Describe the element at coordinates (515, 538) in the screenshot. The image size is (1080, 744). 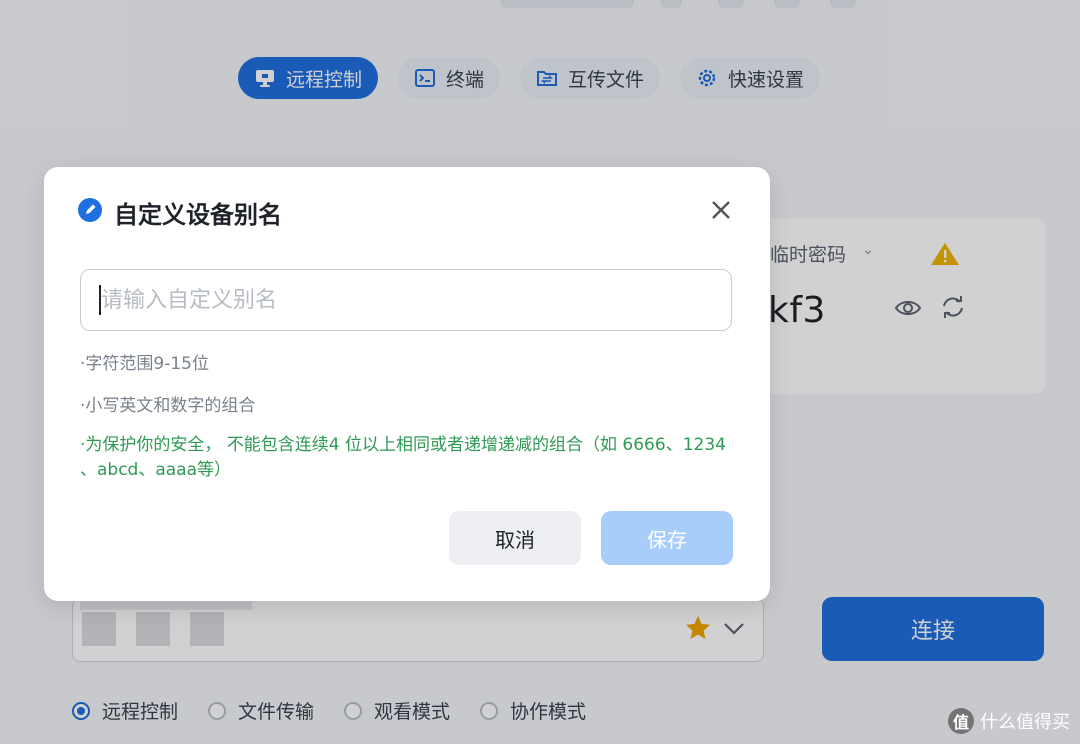
I see `cancel-button: 取消` at that location.